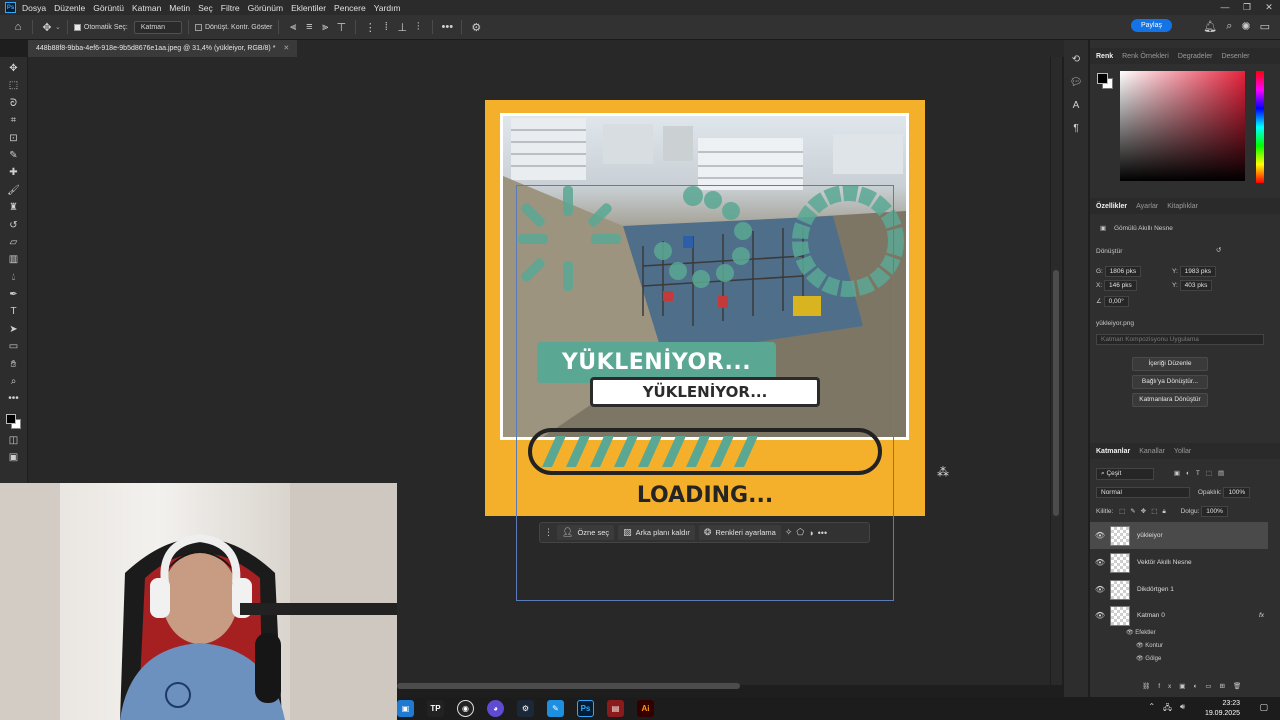 The width and height of the screenshot is (1280, 720). Describe the element at coordinates (586, 532) in the screenshot. I see `select-subject-button: 👤︎ Özne seç` at that location.